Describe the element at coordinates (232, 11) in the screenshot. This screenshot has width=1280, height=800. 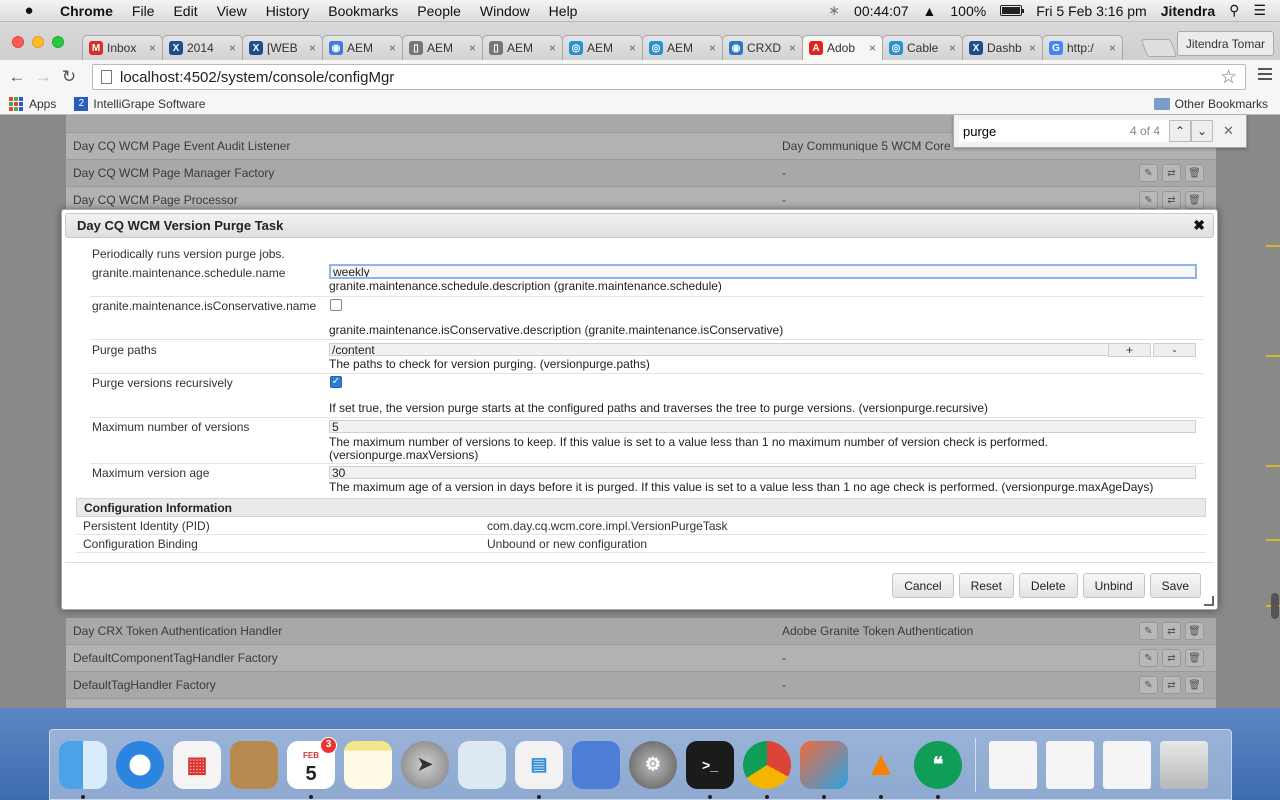
I see `menu-view: View` at that location.